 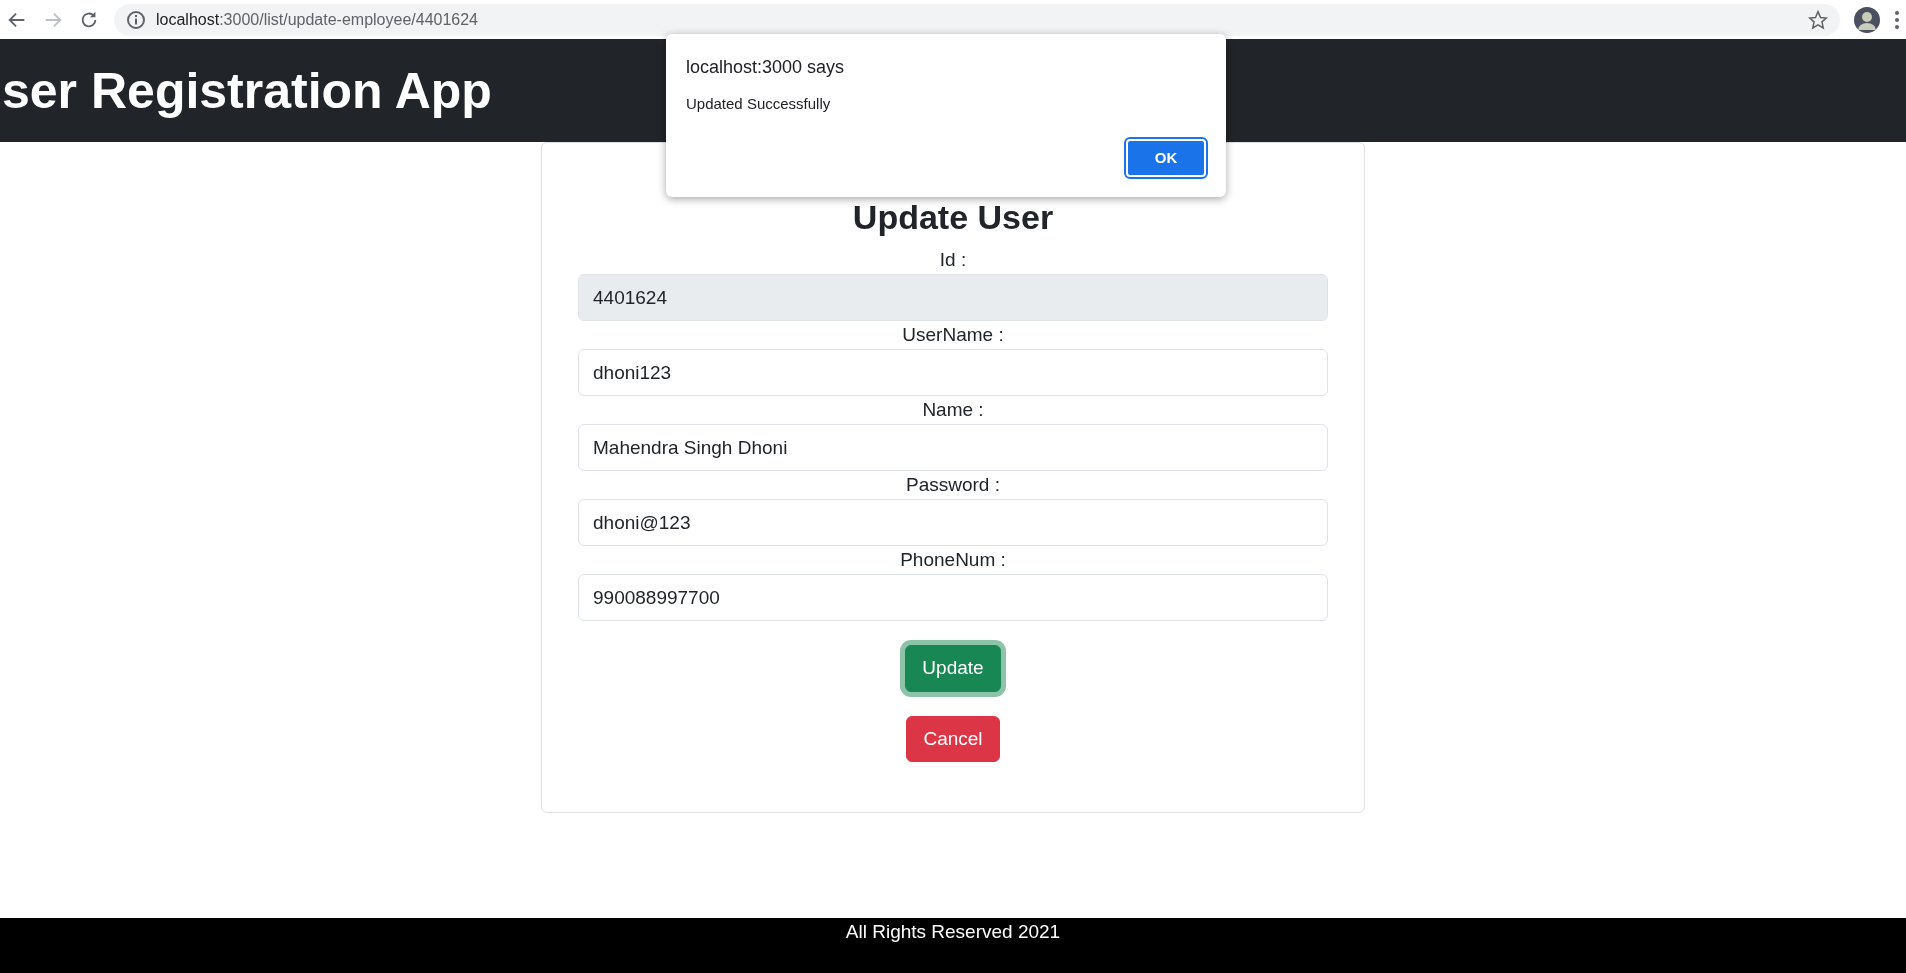 I want to click on form-title: Update User, so click(x=953, y=218).